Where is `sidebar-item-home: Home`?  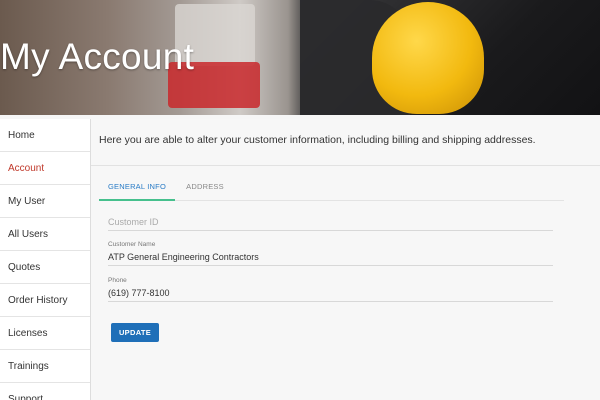 sidebar-item-home: Home is located at coordinates (45, 135).